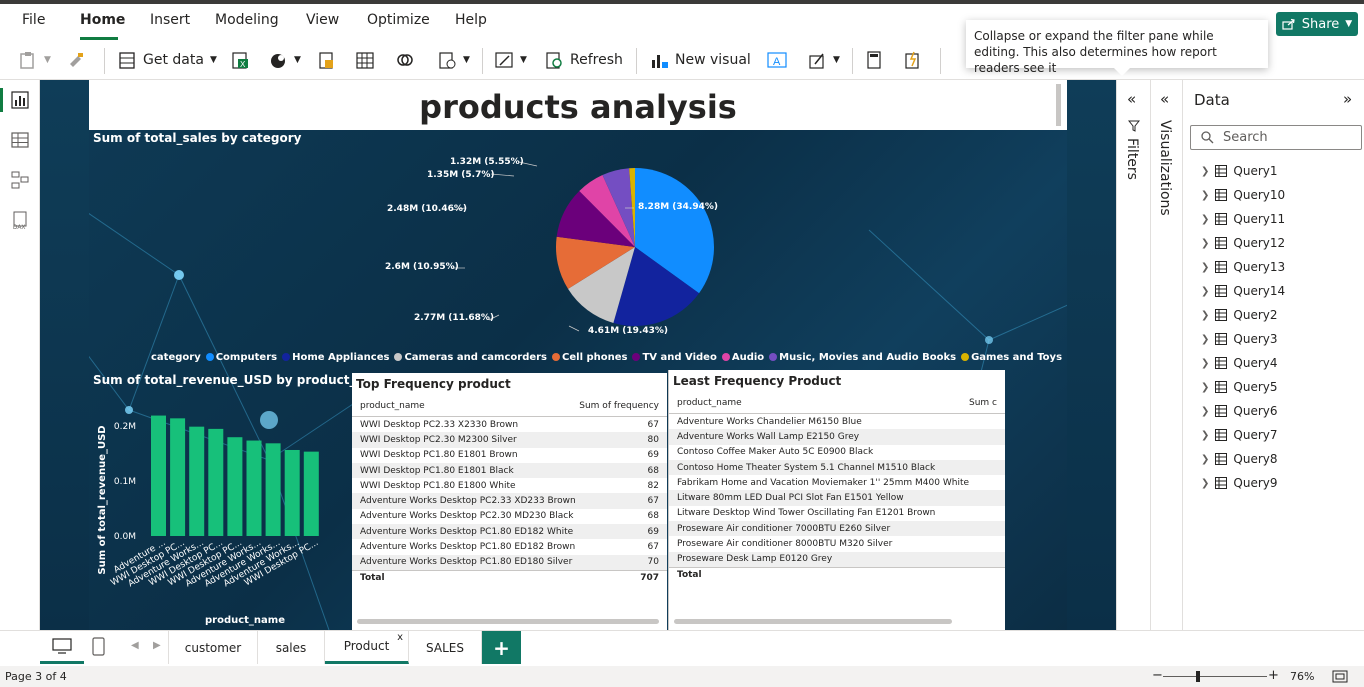 The height and width of the screenshot is (687, 1364). Describe the element at coordinates (912, 60) in the screenshot. I see `quick-measure-button` at that location.